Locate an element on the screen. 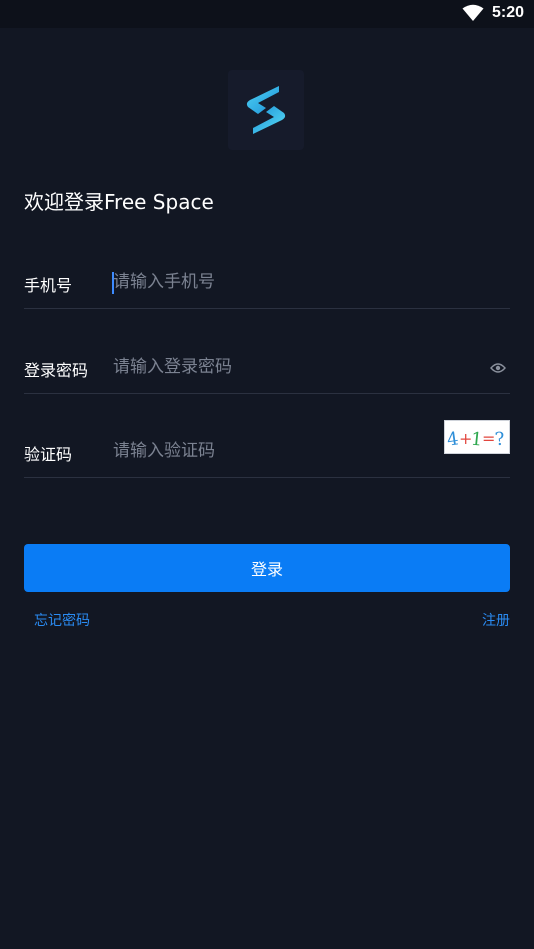 This screenshot has height=949, width=534. wifi-icon is located at coordinates (473, 12).